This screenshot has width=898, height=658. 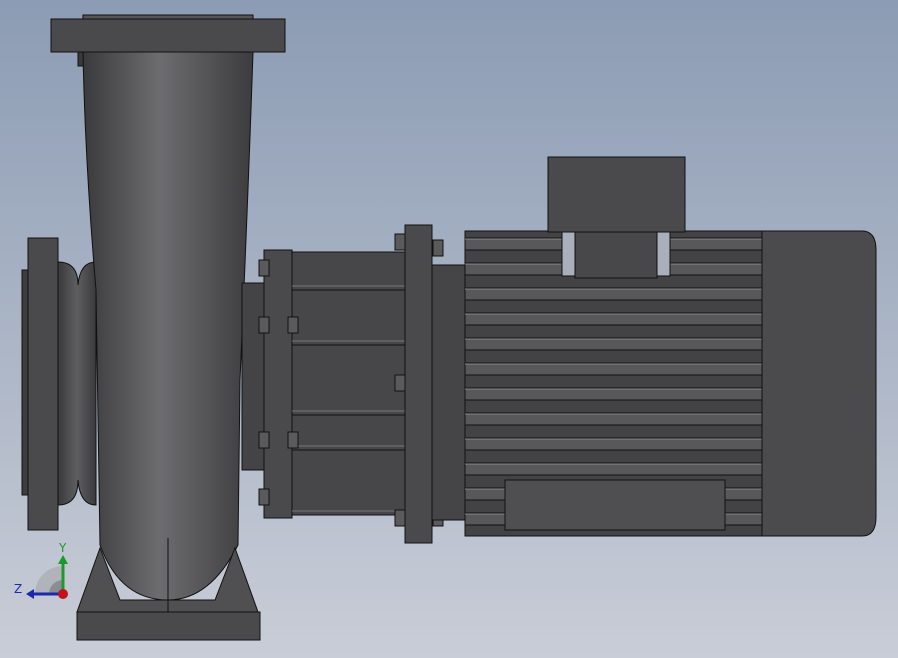 I want to click on z-axis-head, so click(x=30, y=594).